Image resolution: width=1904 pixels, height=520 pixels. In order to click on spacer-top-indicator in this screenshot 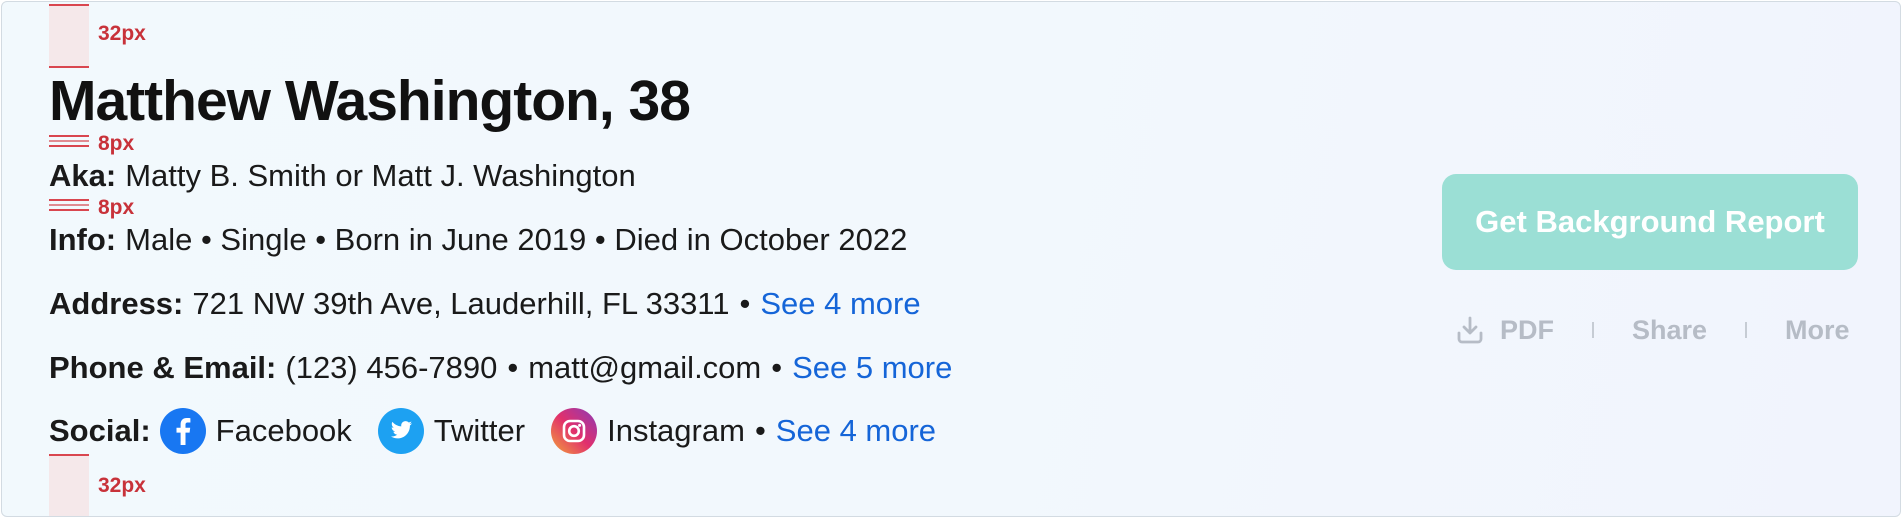, I will do `click(69, 36)`.